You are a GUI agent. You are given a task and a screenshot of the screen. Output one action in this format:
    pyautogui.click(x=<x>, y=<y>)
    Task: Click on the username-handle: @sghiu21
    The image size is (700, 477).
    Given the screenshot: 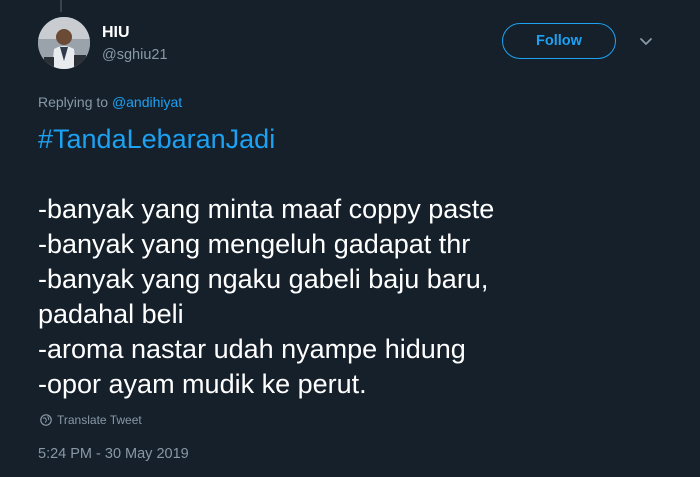 What is the action you would take?
    pyautogui.click(x=135, y=55)
    